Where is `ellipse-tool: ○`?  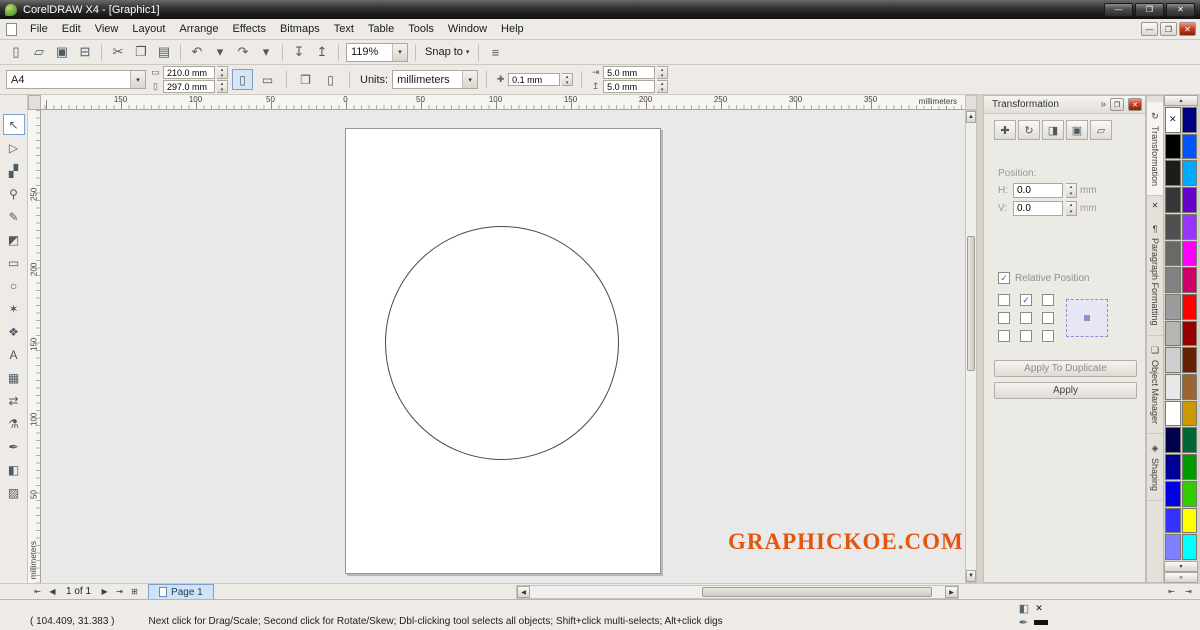 ellipse-tool: ○ is located at coordinates (14, 285).